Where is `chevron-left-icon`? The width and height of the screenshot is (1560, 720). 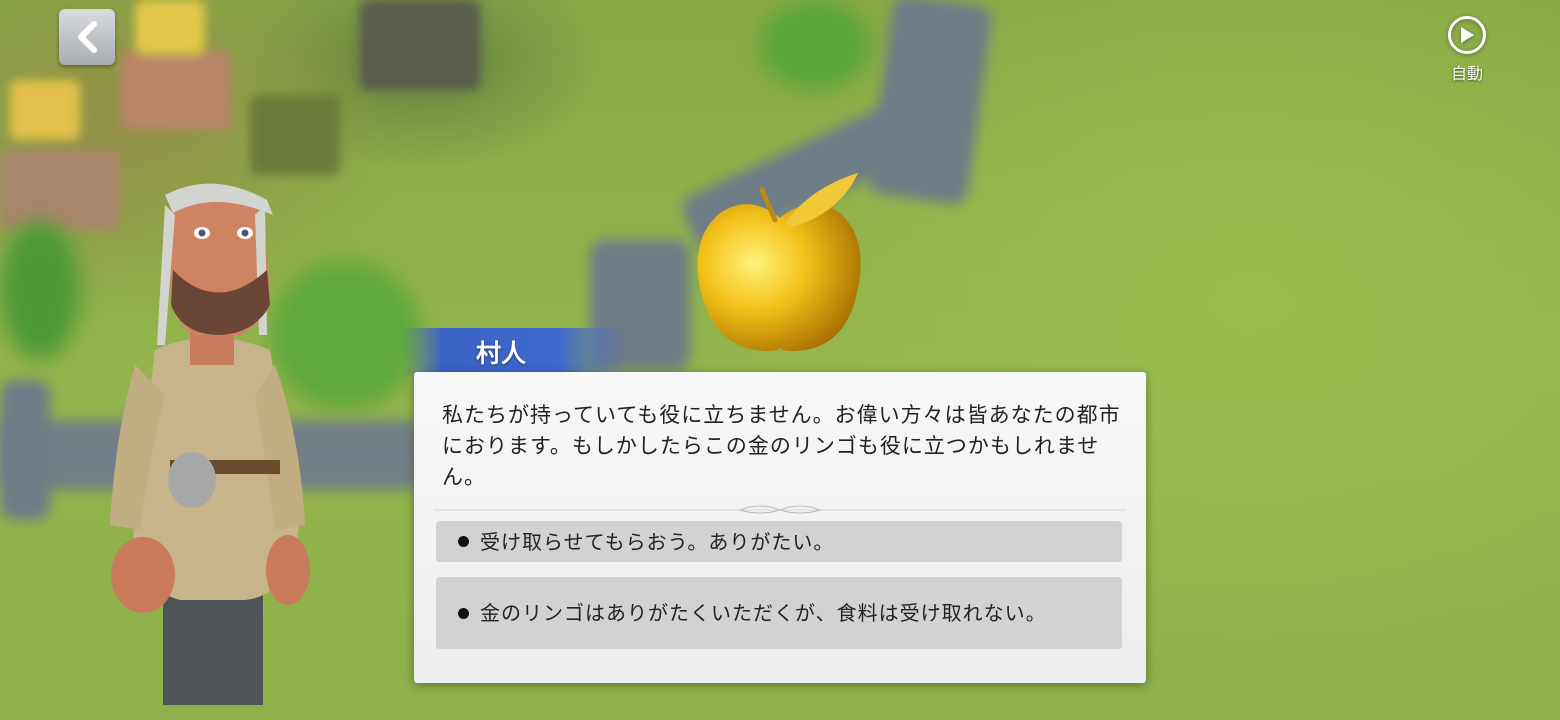
chevron-left-icon is located at coordinates (87, 37).